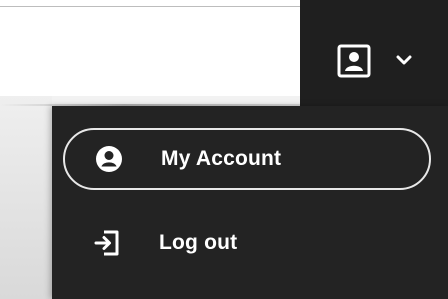 Image resolution: width=448 pixels, height=299 pixels. I want to click on logout-icon, so click(107, 243).